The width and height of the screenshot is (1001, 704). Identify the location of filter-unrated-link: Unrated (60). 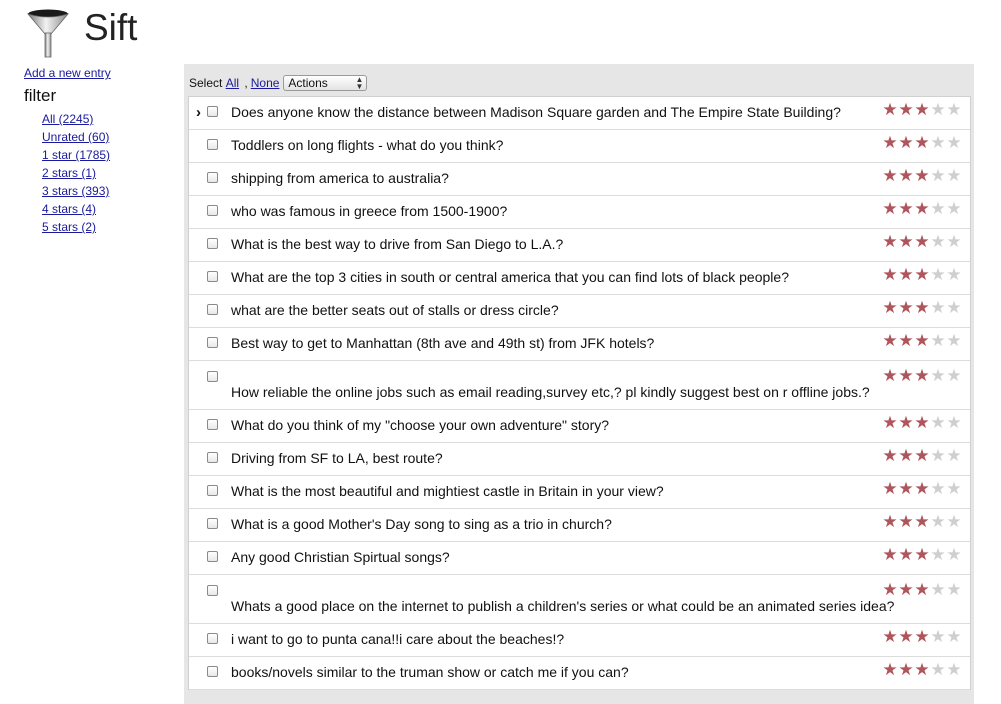
(75, 137).